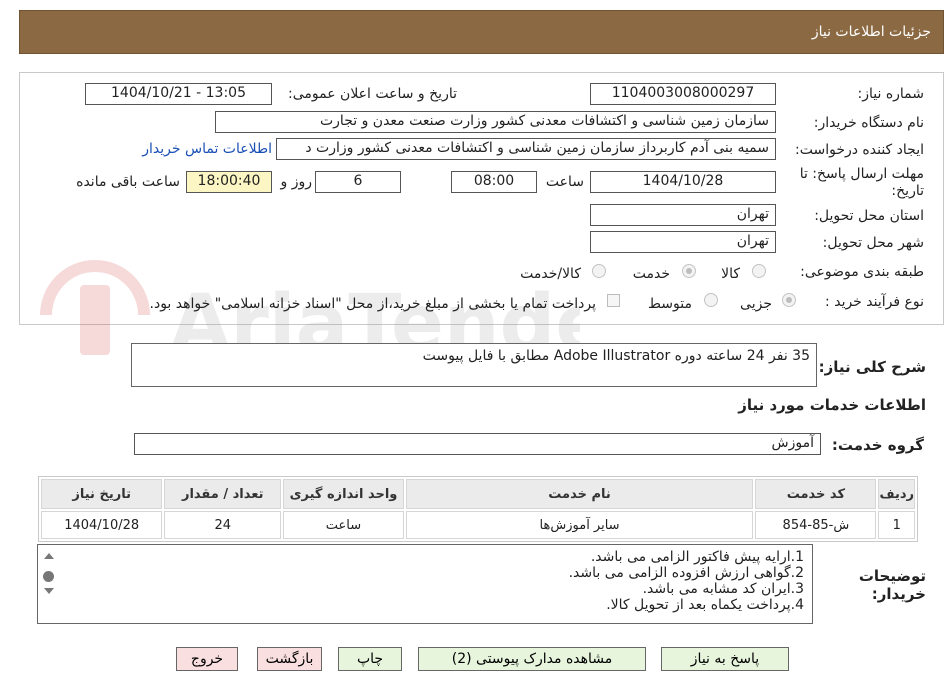 This screenshot has height=691, width=944. I want to click on deadline-time-field: 08:00, so click(494, 182).